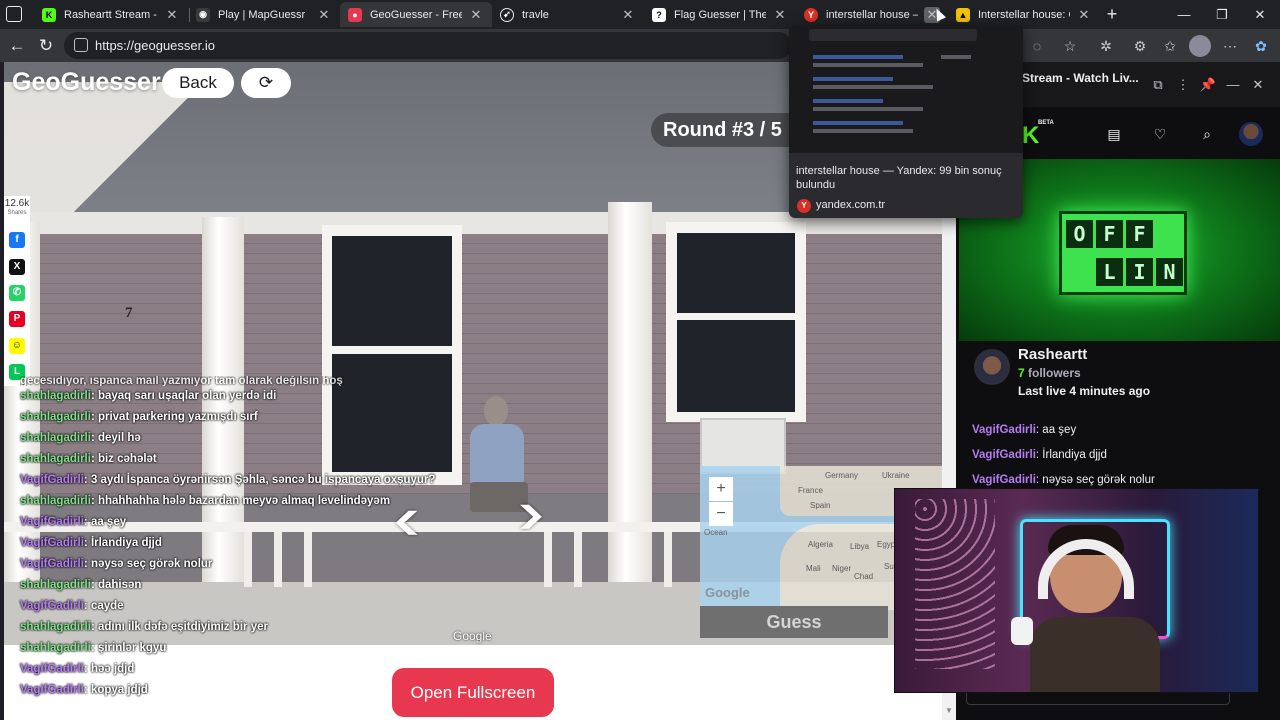  Describe the element at coordinates (17, 293) in the screenshot. I see `whatsapp-icon: ✆` at that location.